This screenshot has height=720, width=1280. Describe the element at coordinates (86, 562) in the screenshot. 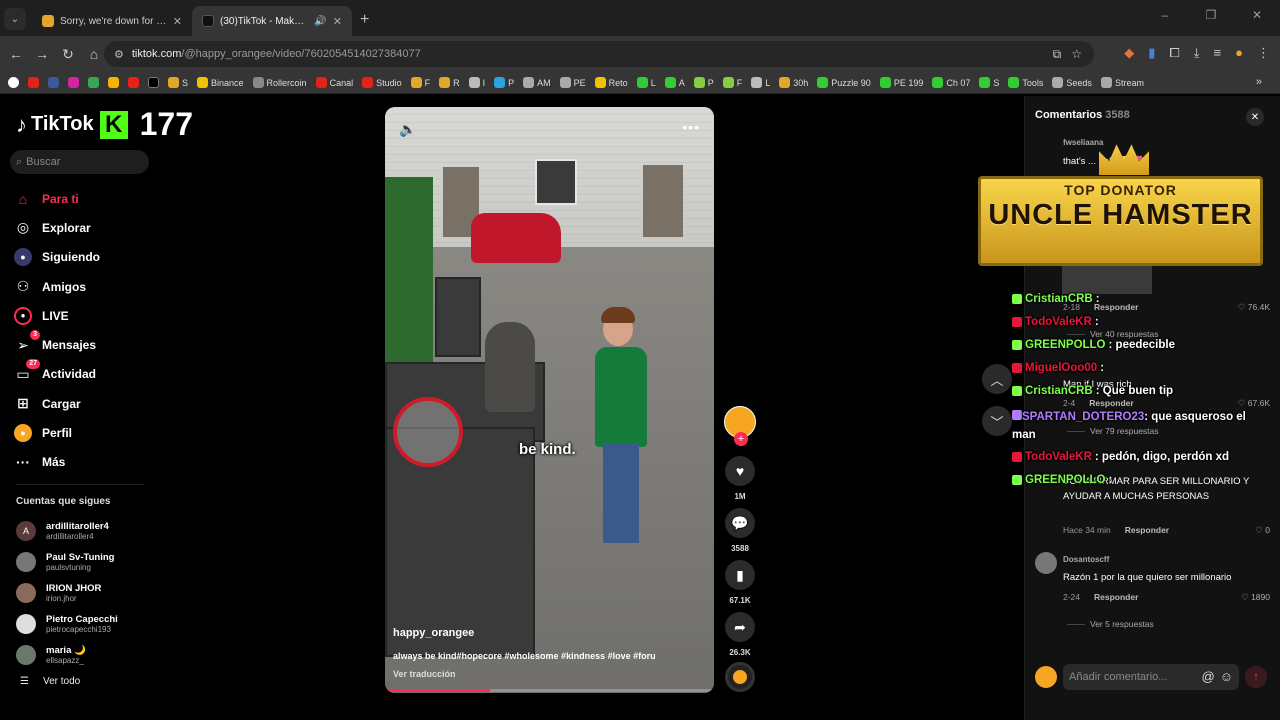

I see `following-account: Paul Sv-Tuning paulsvtuning` at that location.